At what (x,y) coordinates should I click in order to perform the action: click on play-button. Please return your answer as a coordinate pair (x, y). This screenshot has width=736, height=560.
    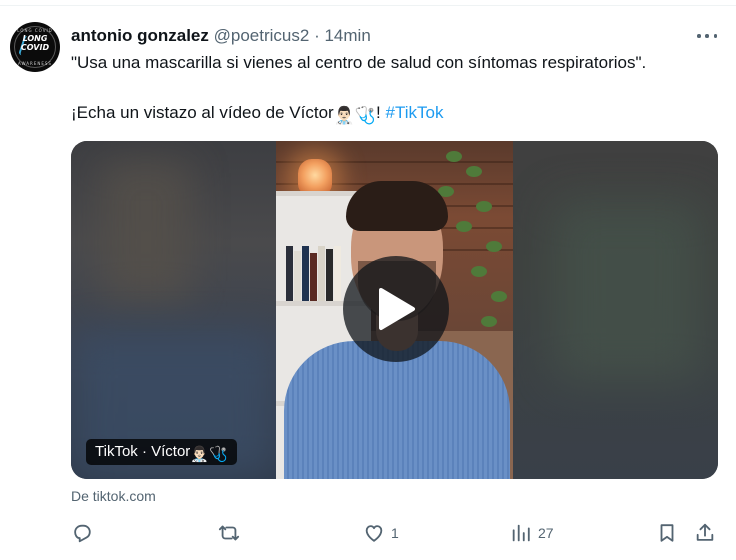
    Looking at the image, I should click on (396, 309).